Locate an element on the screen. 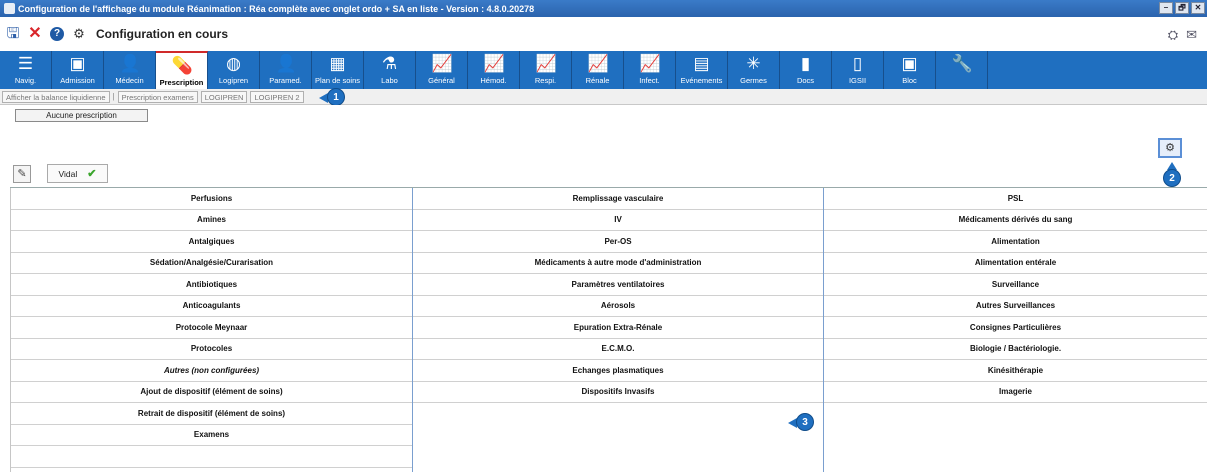 The width and height of the screenshot is (1207, 472). tab-infect: 📈 Infect. is located at coordinates (650, 70).